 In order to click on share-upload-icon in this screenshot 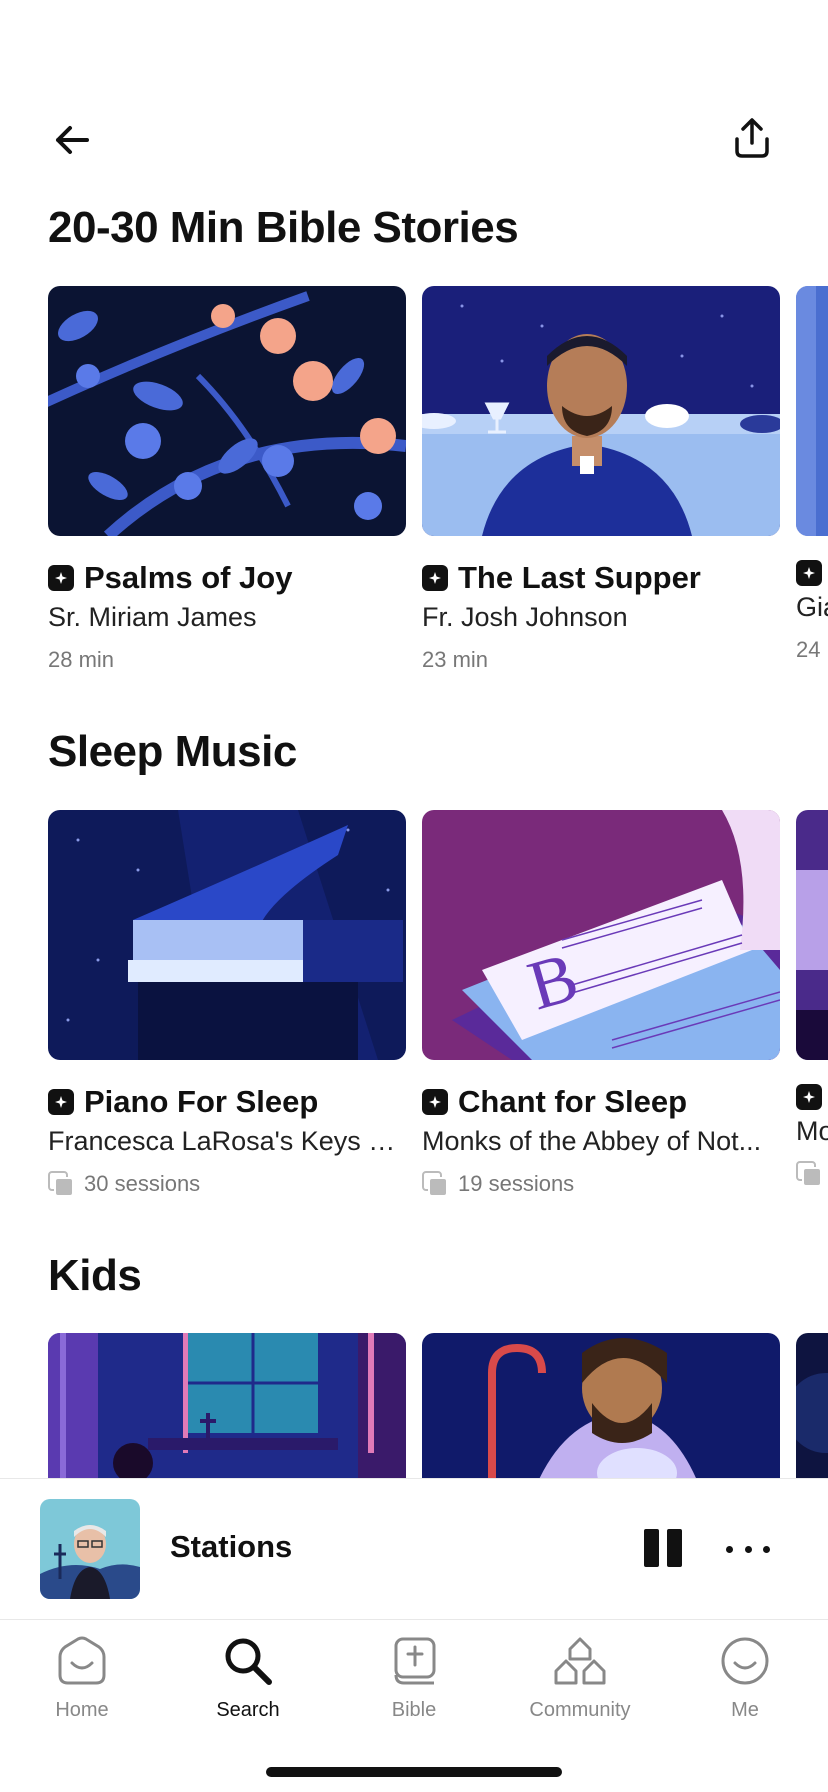, I will do `click(752, 138)`.